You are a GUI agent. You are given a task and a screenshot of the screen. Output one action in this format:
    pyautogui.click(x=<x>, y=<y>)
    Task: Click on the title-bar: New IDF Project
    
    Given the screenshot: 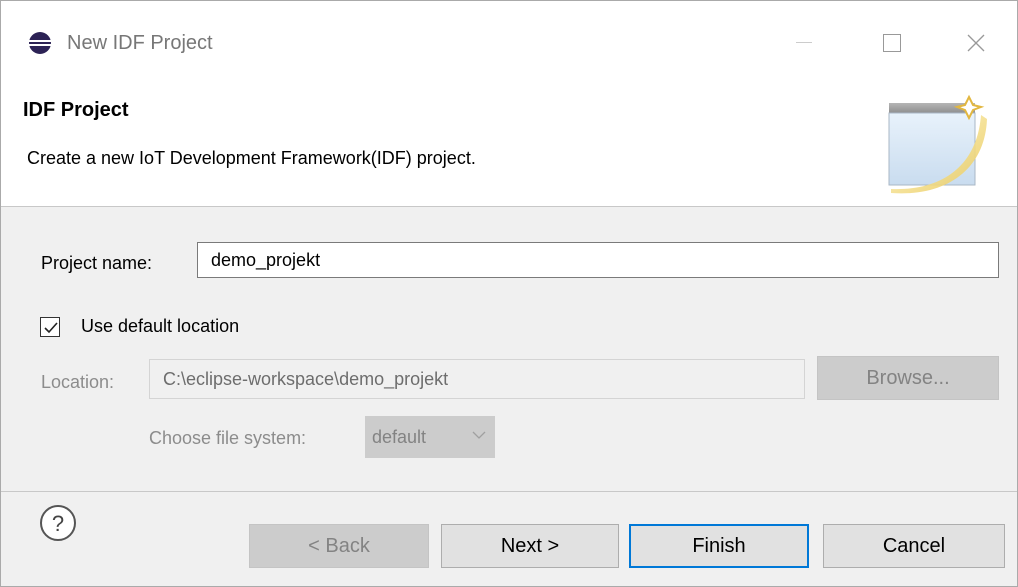 What is the action you would take?
    pyautogui.click(x=509, y=40)
    